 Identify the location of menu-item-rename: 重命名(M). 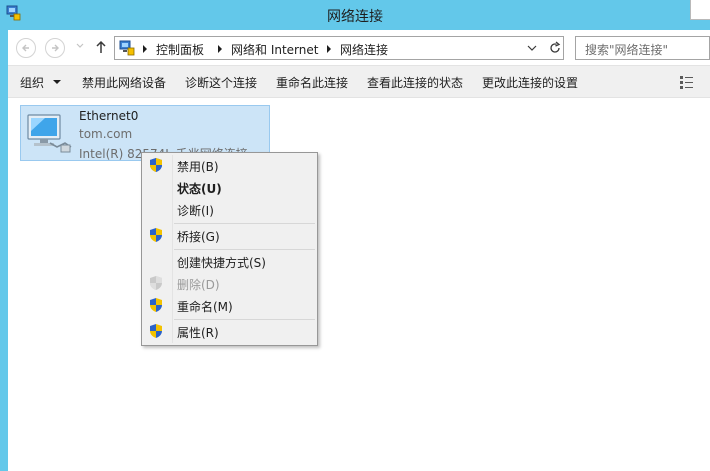
(229, 305).